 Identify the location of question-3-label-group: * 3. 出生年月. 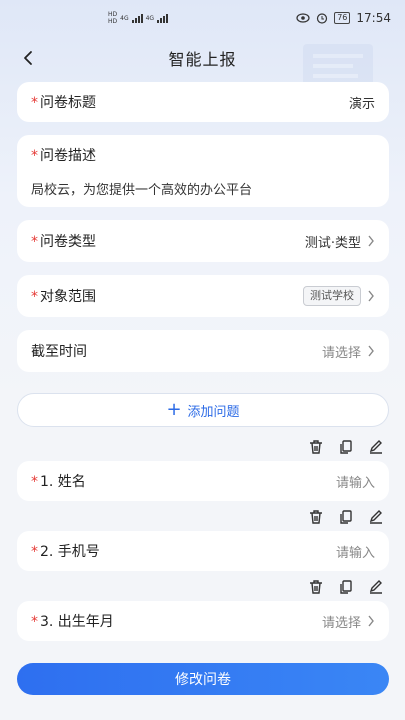
(72, 621).